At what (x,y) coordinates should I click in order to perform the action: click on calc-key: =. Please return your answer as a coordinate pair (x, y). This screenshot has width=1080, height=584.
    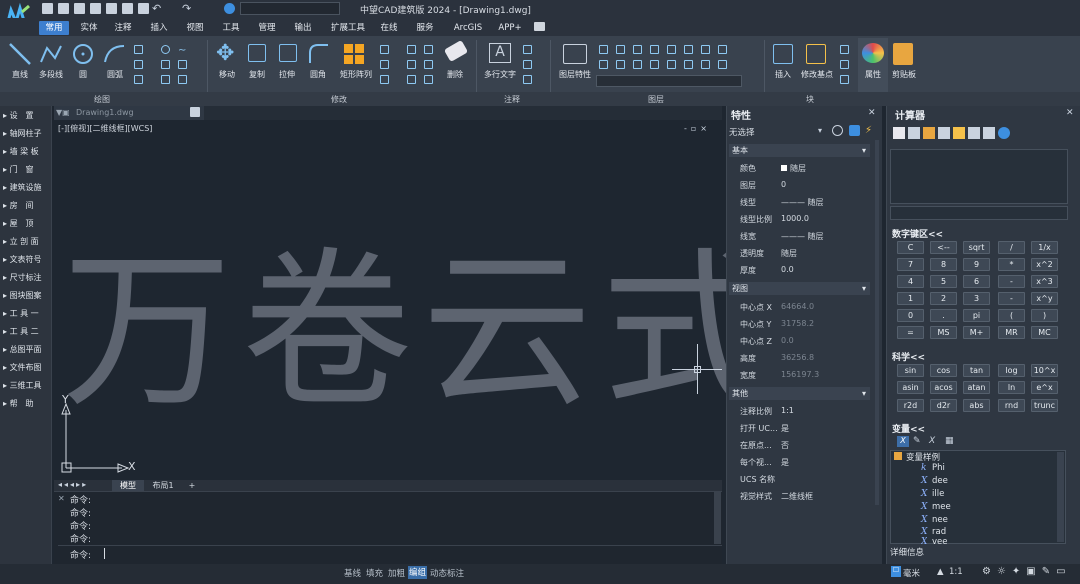
    Looking at the image, I should click on (910, 332).